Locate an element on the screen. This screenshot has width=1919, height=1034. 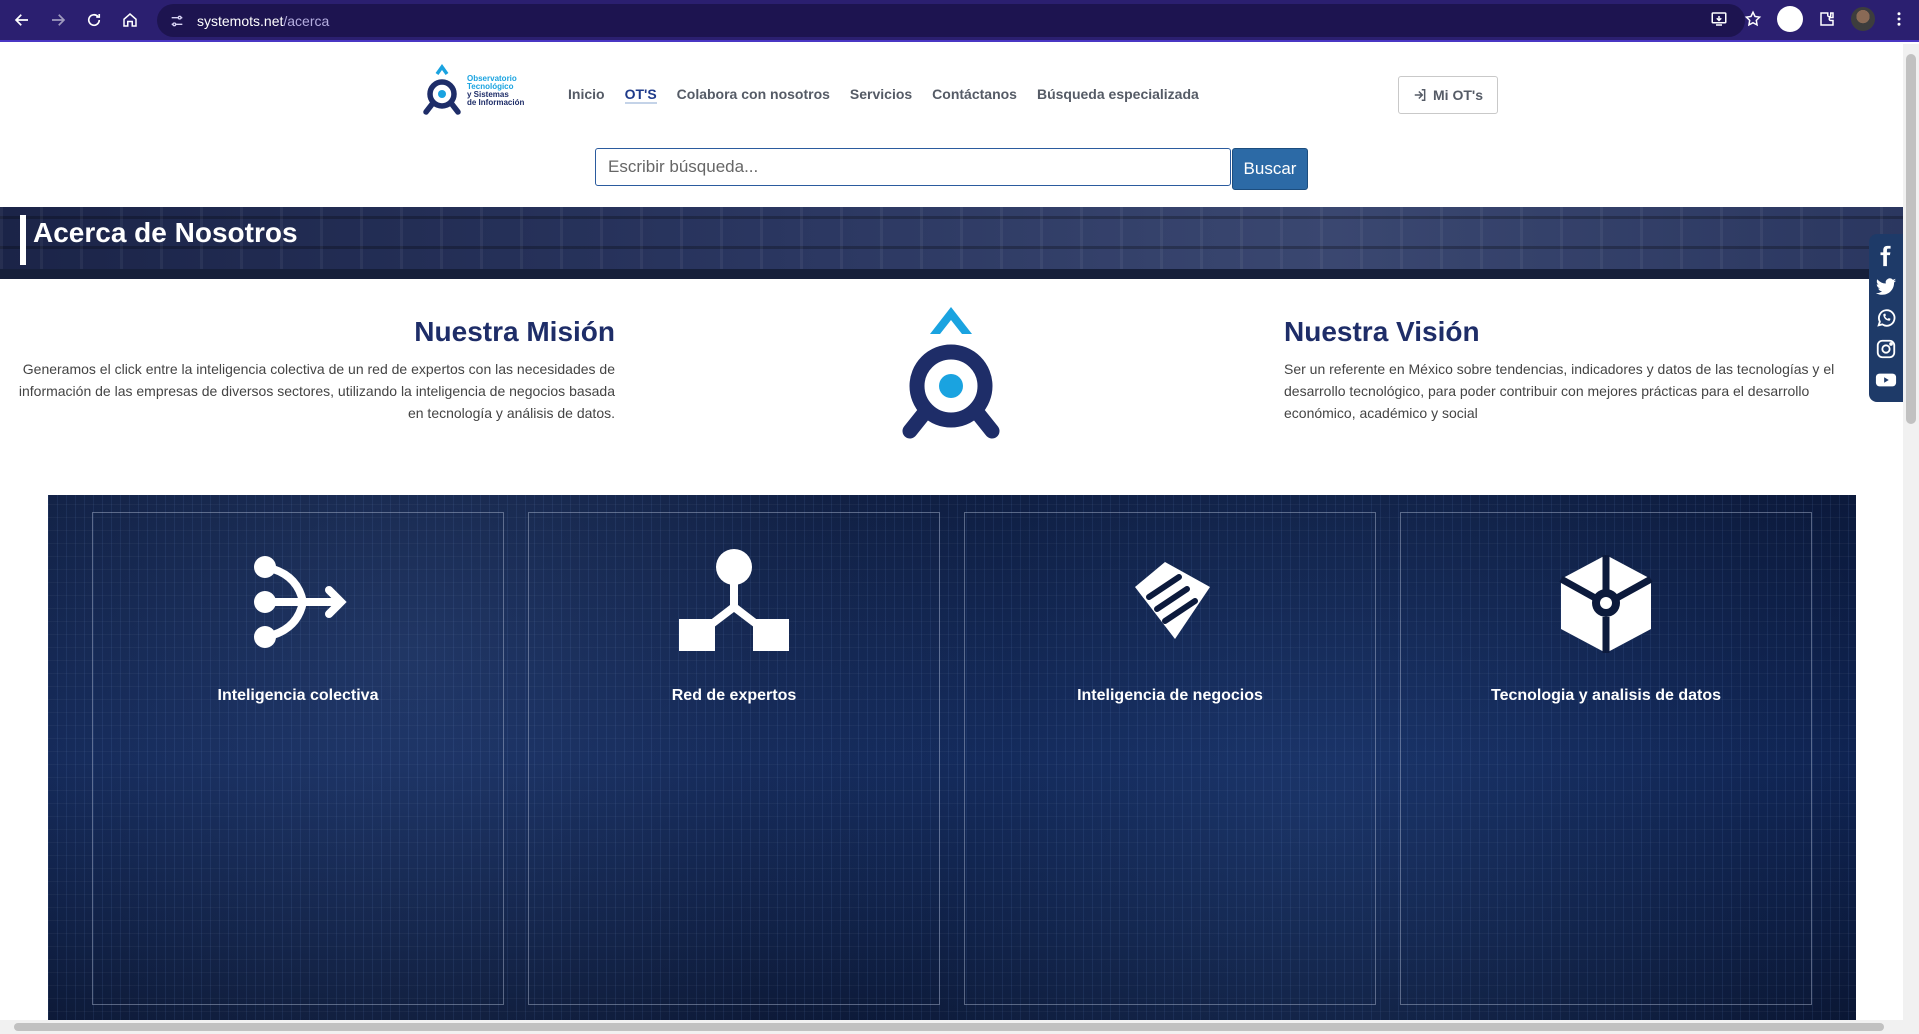
page-title: Acerca de Nosotros is located at coordinates (165, 232).